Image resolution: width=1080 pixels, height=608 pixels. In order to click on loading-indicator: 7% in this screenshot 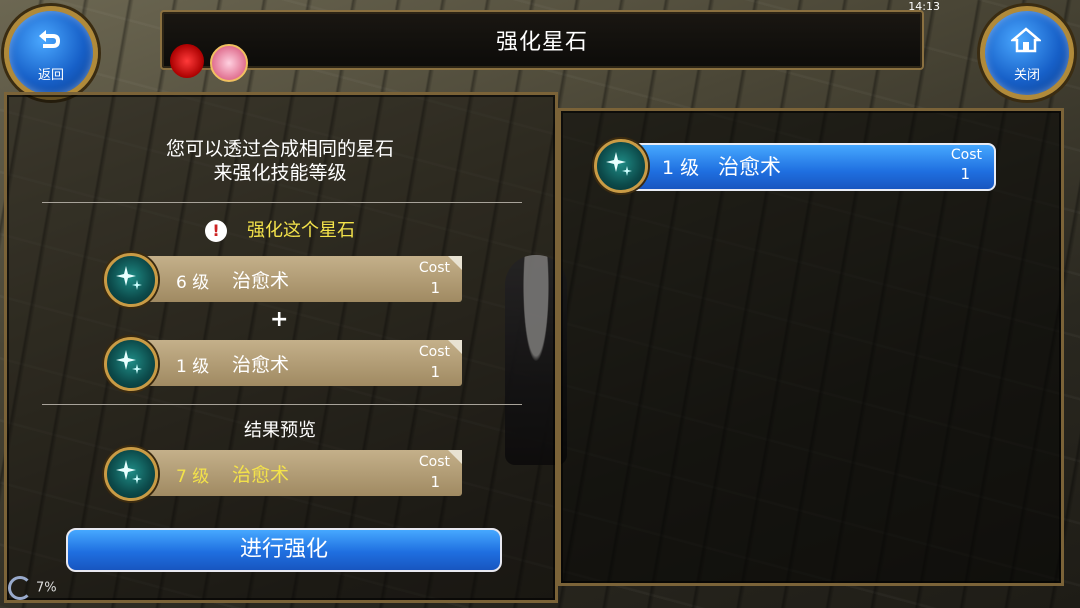, I will do `click(32, 588)`.